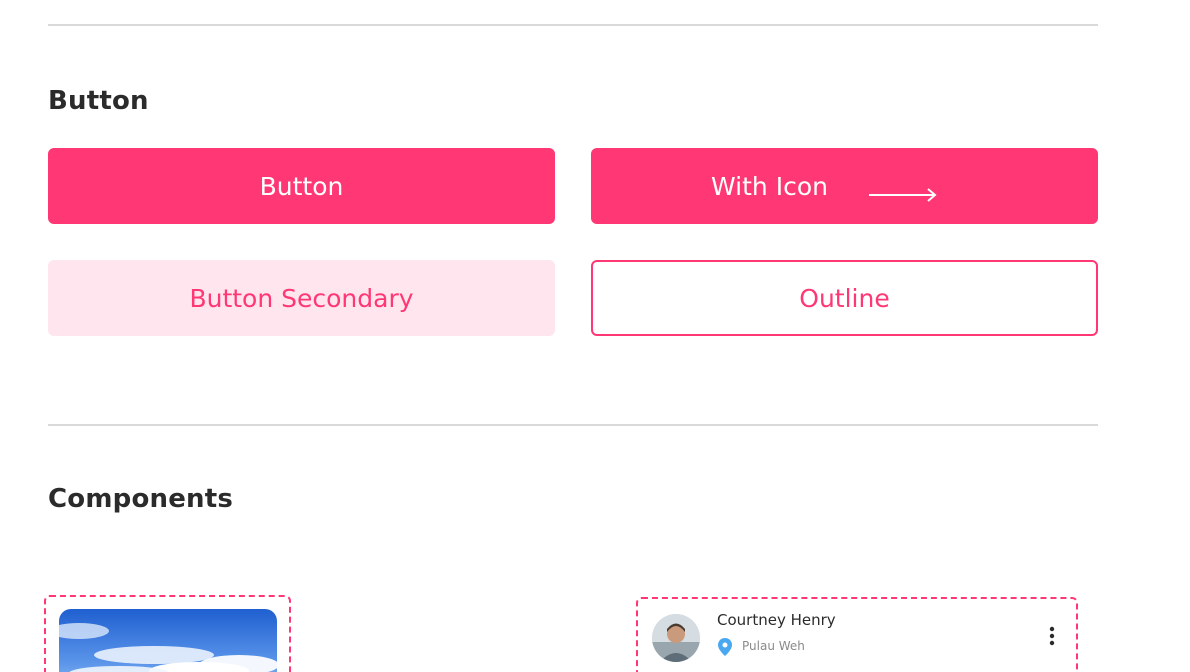 The width and height of the screenshot is (1190, 672). What do you see at coordinates (776, 620) in the screenshot?
I see `profile-name: Courtney Henry` at bounding box center [776, 620].